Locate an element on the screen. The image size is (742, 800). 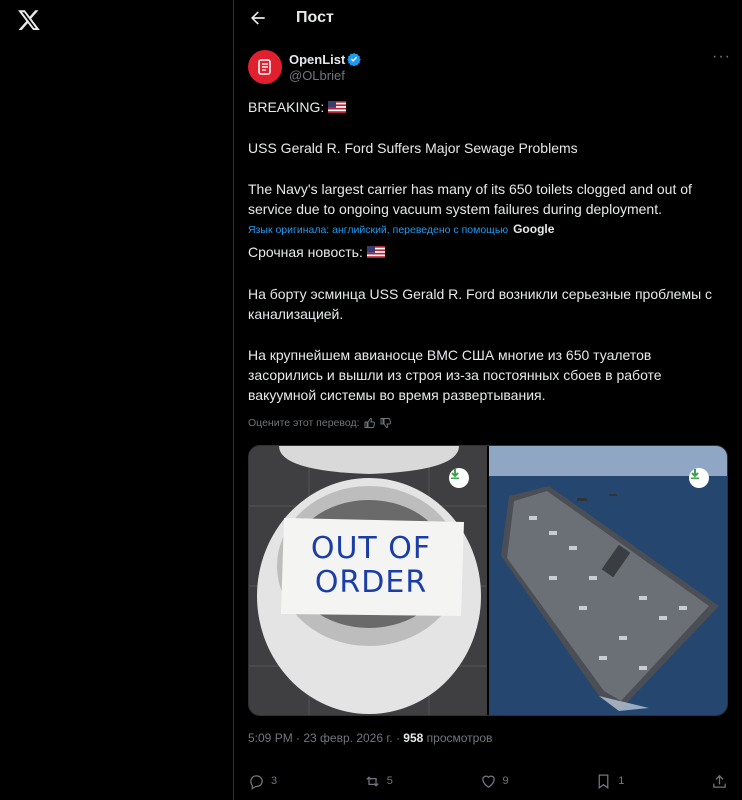
out-of-order-sign: OUT OF ORDER is located at coordinates (371, 565).